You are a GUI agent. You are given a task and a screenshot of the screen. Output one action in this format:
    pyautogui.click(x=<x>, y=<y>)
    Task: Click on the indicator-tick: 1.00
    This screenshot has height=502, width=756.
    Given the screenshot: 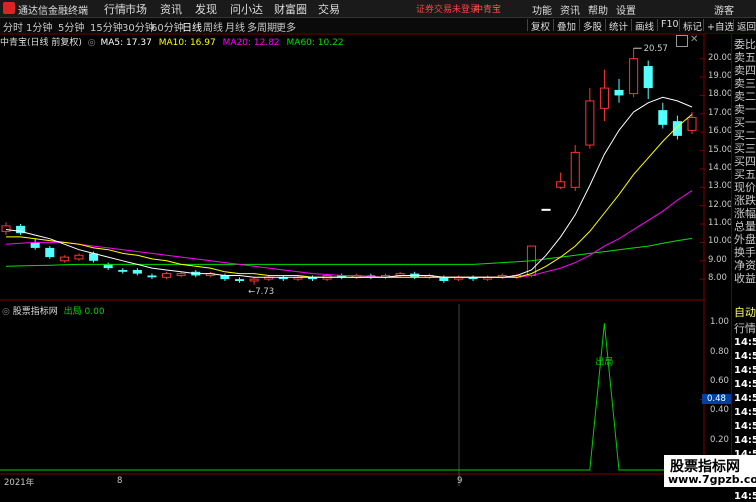 What is the action you would take?
    pyautogui.click(x=719, y=322)
    